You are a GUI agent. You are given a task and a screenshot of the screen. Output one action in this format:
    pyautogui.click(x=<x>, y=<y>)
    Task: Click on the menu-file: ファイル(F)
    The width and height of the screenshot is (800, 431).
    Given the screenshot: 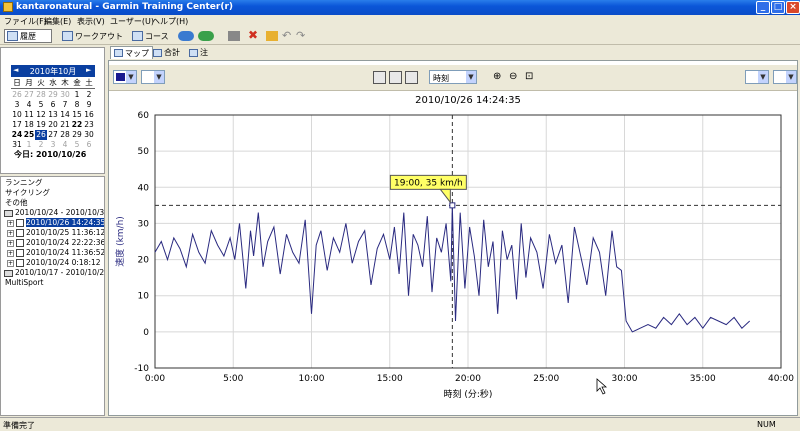 What is the action you would take?
    pyautogui.click(x=25, y=21)
    